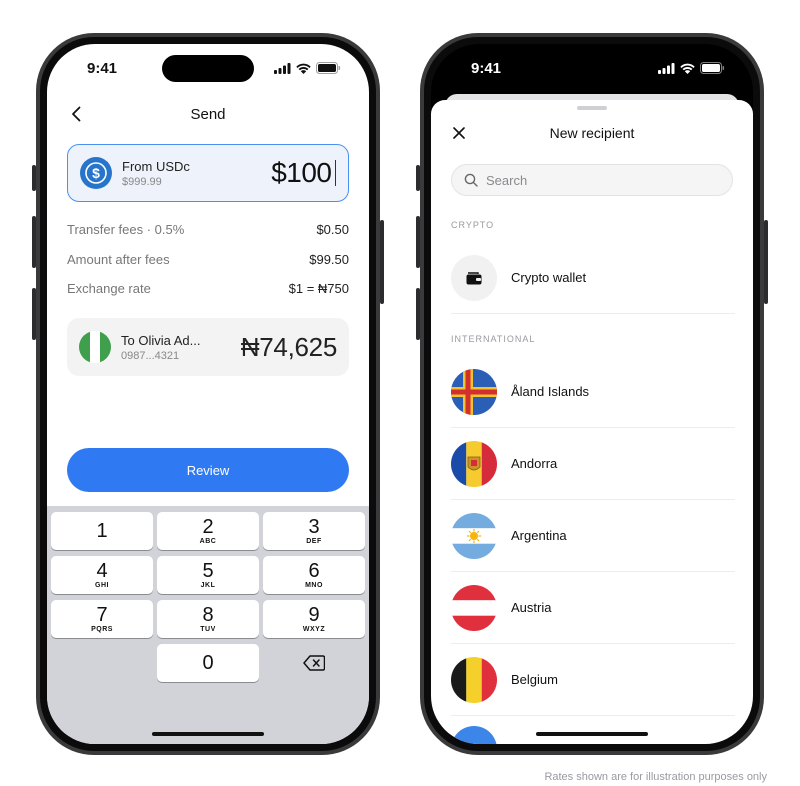 This screenshot has height=786, width=800. Describe the element at coordinates (531, 607) in the screenshot. I see `list-item-label: Austria` at that location.